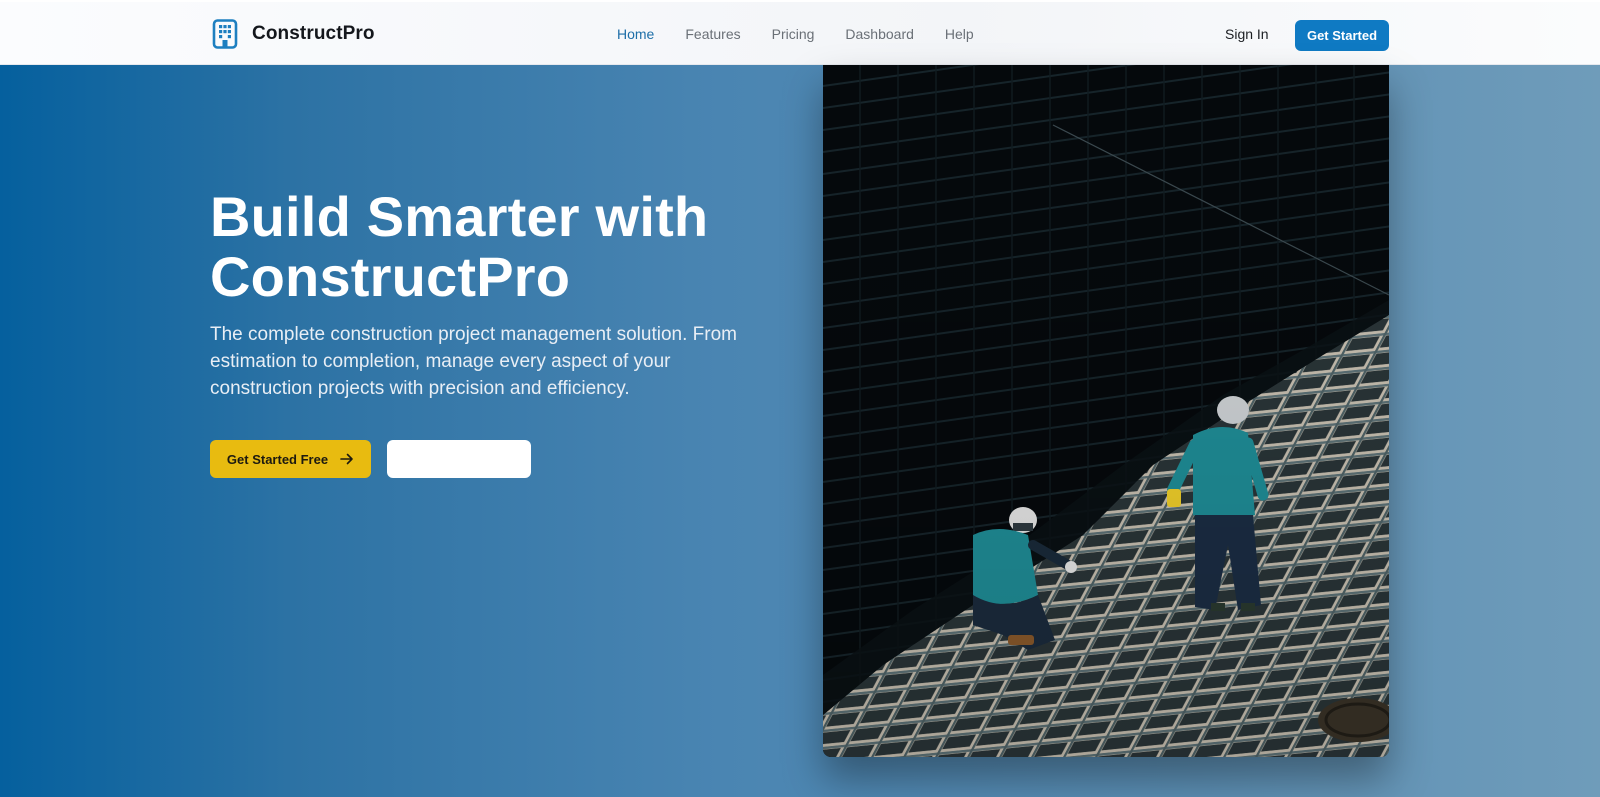 The width and height of the screenshot is (1600, 797). I want to click on nav-pricing: Pricing, so click(793, 34).